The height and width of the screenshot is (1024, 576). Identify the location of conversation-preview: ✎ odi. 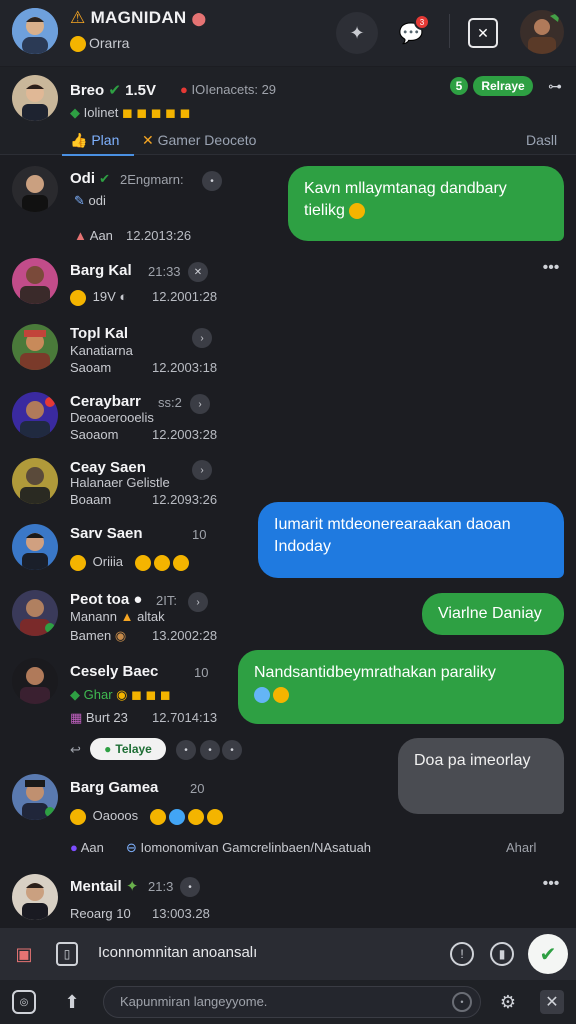
(90, 200).